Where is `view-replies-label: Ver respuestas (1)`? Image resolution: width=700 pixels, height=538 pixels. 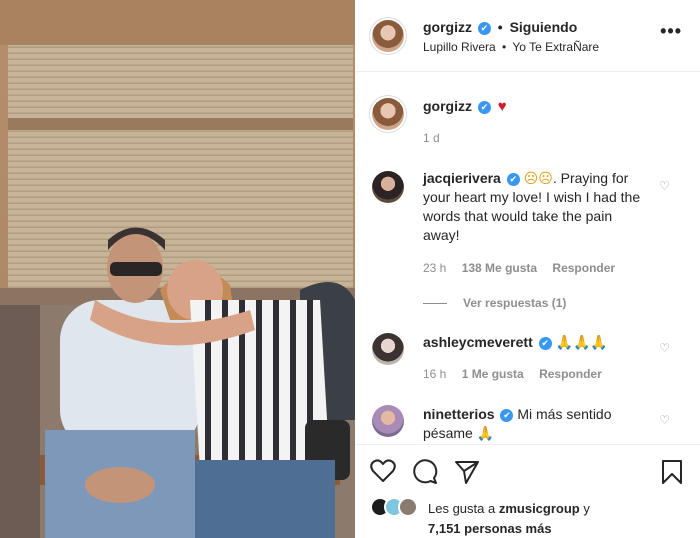
view-replies-label: Ver respuestas (1) is located at coordinates (515, 303).